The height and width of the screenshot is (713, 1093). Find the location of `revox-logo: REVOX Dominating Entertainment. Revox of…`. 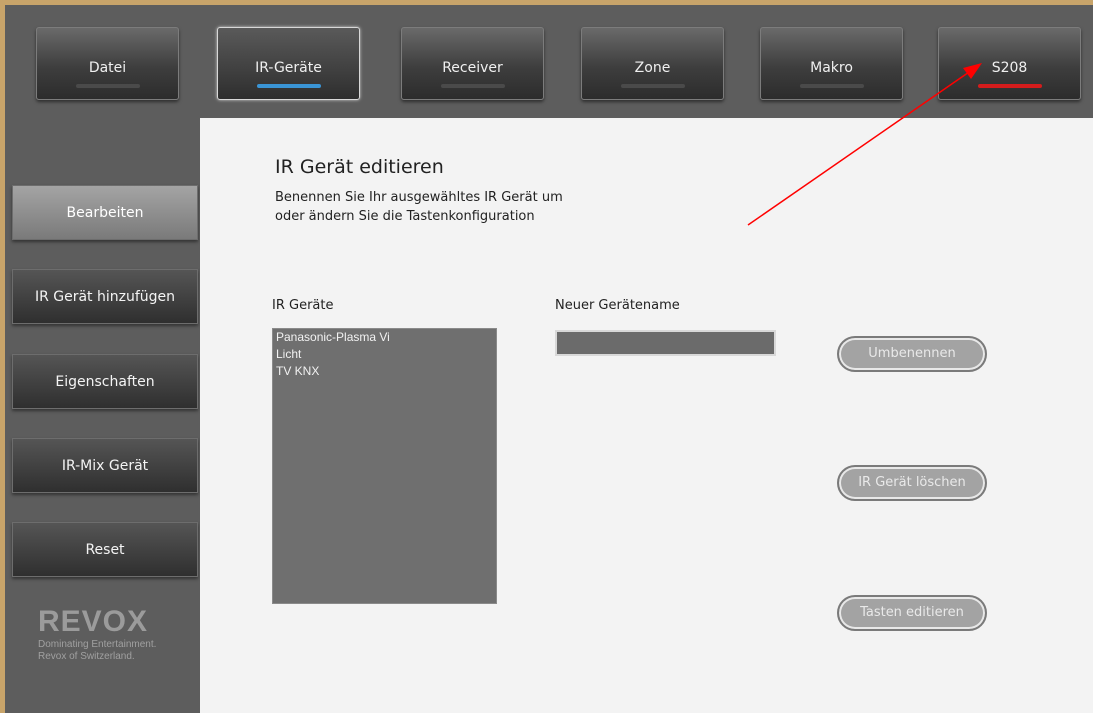

revox-logo: REVOX Dominating Entertainment. Revox of… is located at coordinates (97, 634).